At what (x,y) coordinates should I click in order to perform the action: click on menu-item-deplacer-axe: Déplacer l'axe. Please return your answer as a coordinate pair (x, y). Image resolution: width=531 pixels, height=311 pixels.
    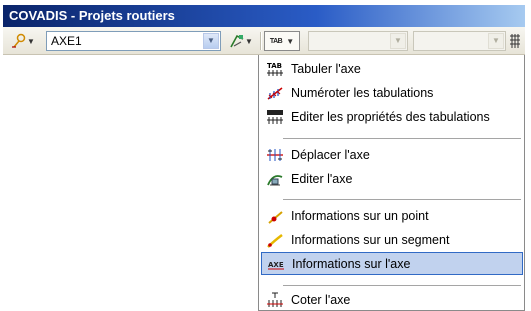
    Looking at the image, I should click on (392, 154).